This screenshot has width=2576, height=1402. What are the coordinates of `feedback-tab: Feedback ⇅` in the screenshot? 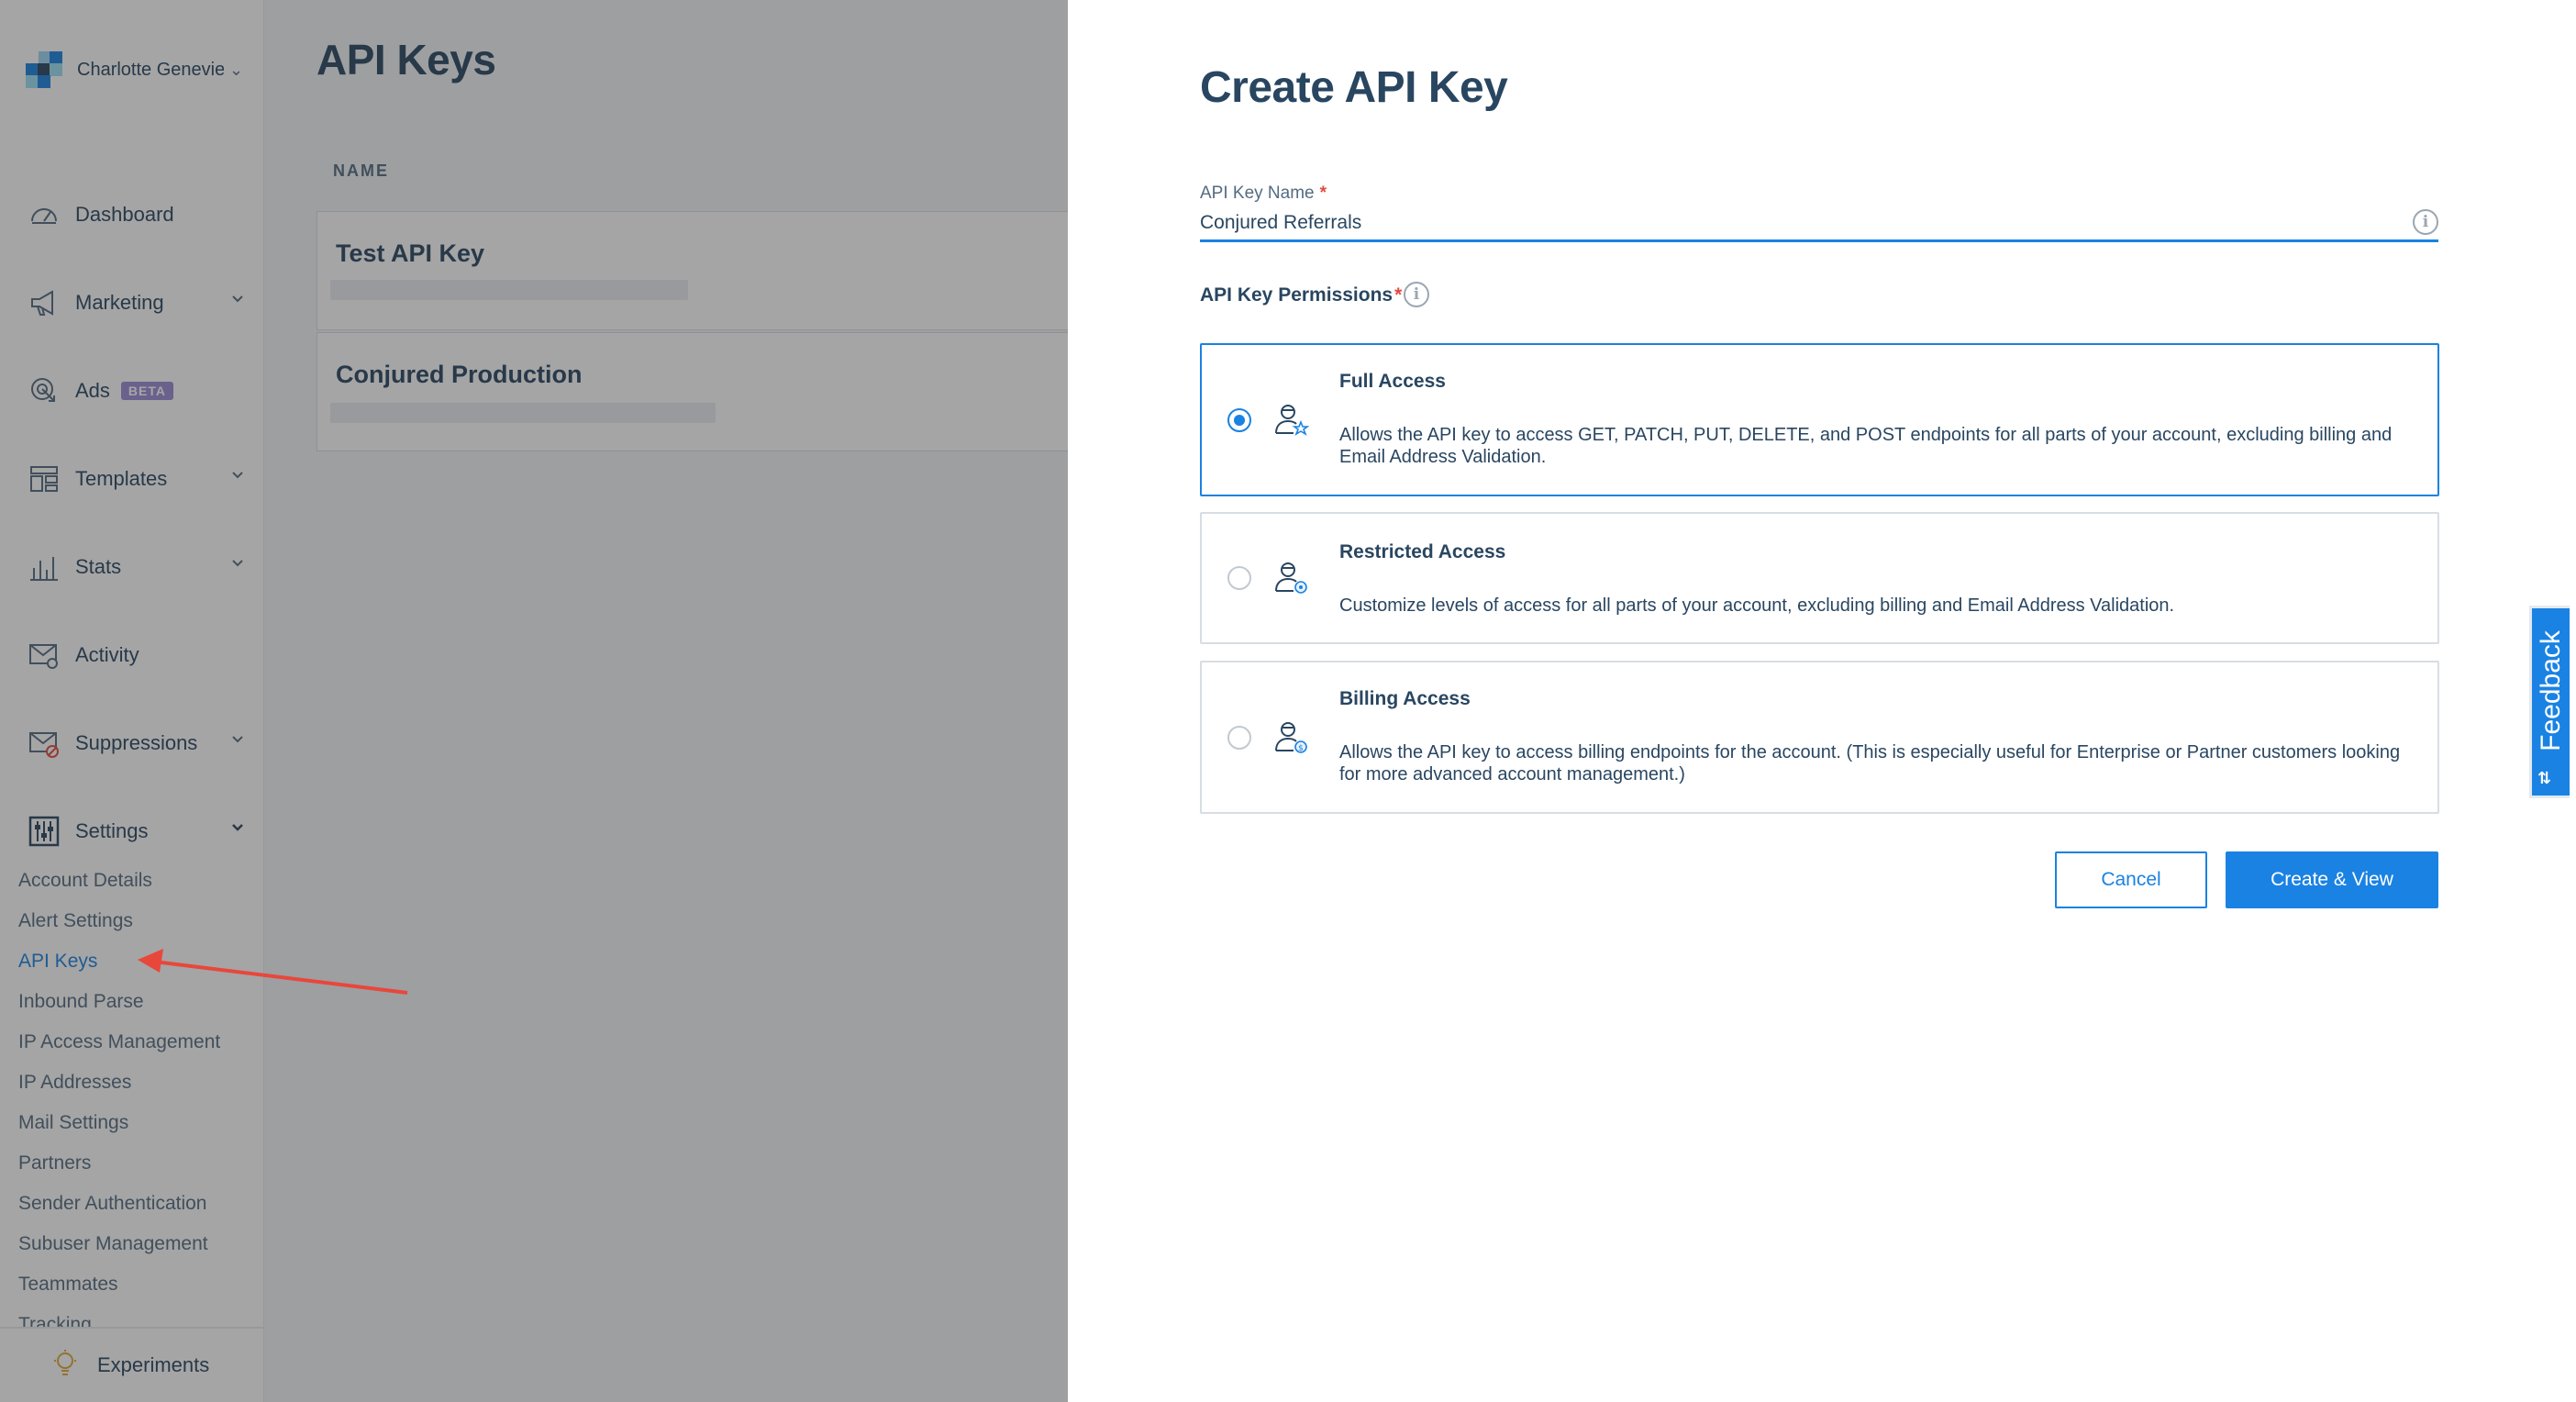 It's located at (2549, 702).